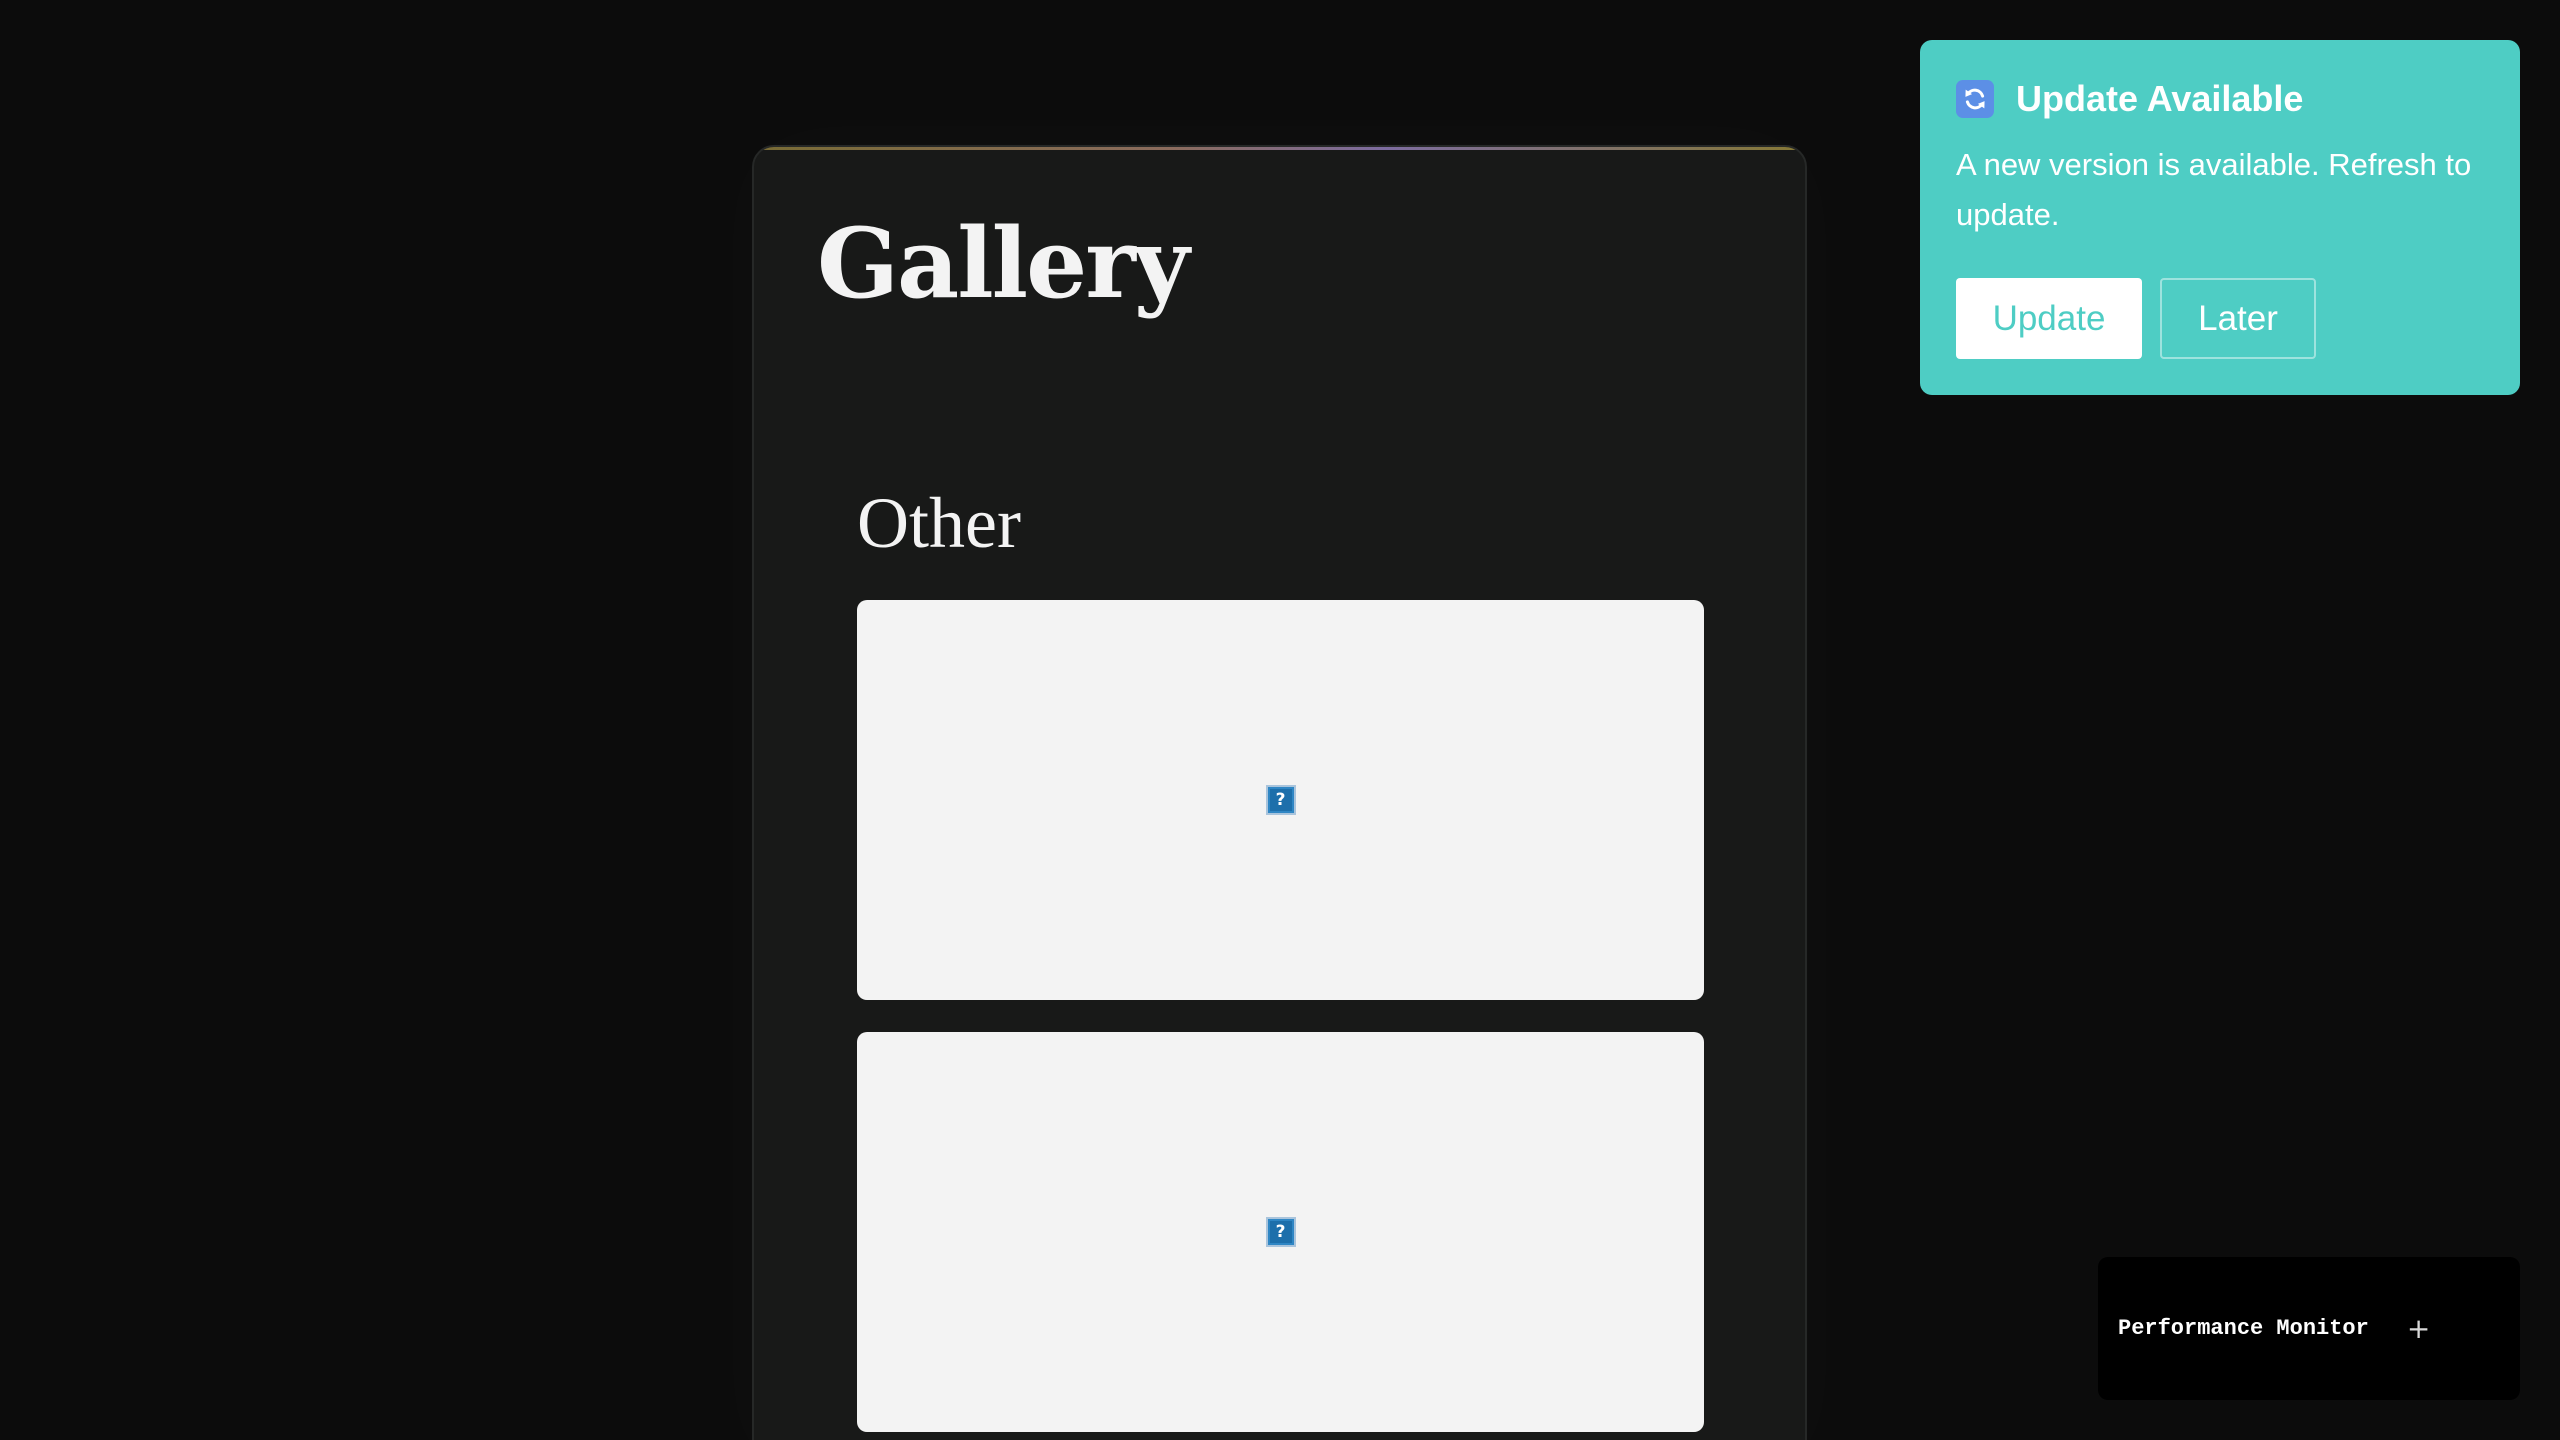 The height and width of the screenshot is (1440, 2560). What do you see at coordinates (2238, 318) in the screenshot?
I see `later-button: Later` at bounding box center [2238, 318].